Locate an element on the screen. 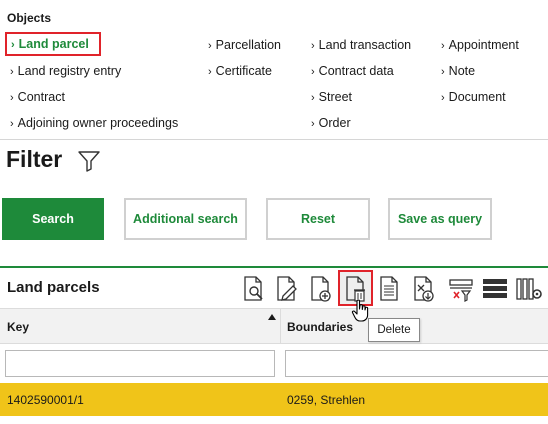 The height and width of the screenshot is (424, 548). object-link-land-parcel: › Land parcel is located at coordinates (53, 44).